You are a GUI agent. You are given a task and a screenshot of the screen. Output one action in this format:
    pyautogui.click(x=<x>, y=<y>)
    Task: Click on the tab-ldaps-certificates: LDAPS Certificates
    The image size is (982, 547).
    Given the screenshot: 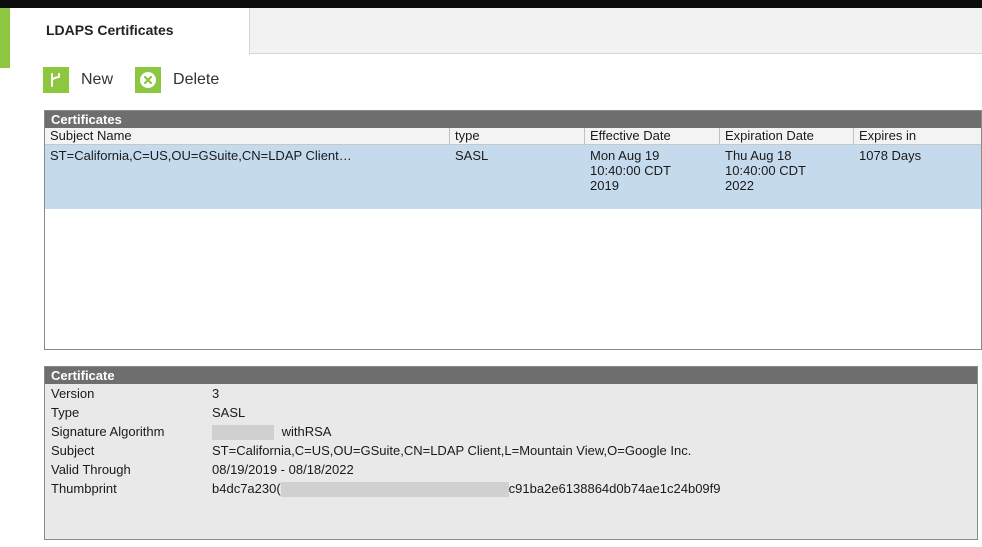 What is the action you would take?
    pyautogui.click(x=130, y=31)
    